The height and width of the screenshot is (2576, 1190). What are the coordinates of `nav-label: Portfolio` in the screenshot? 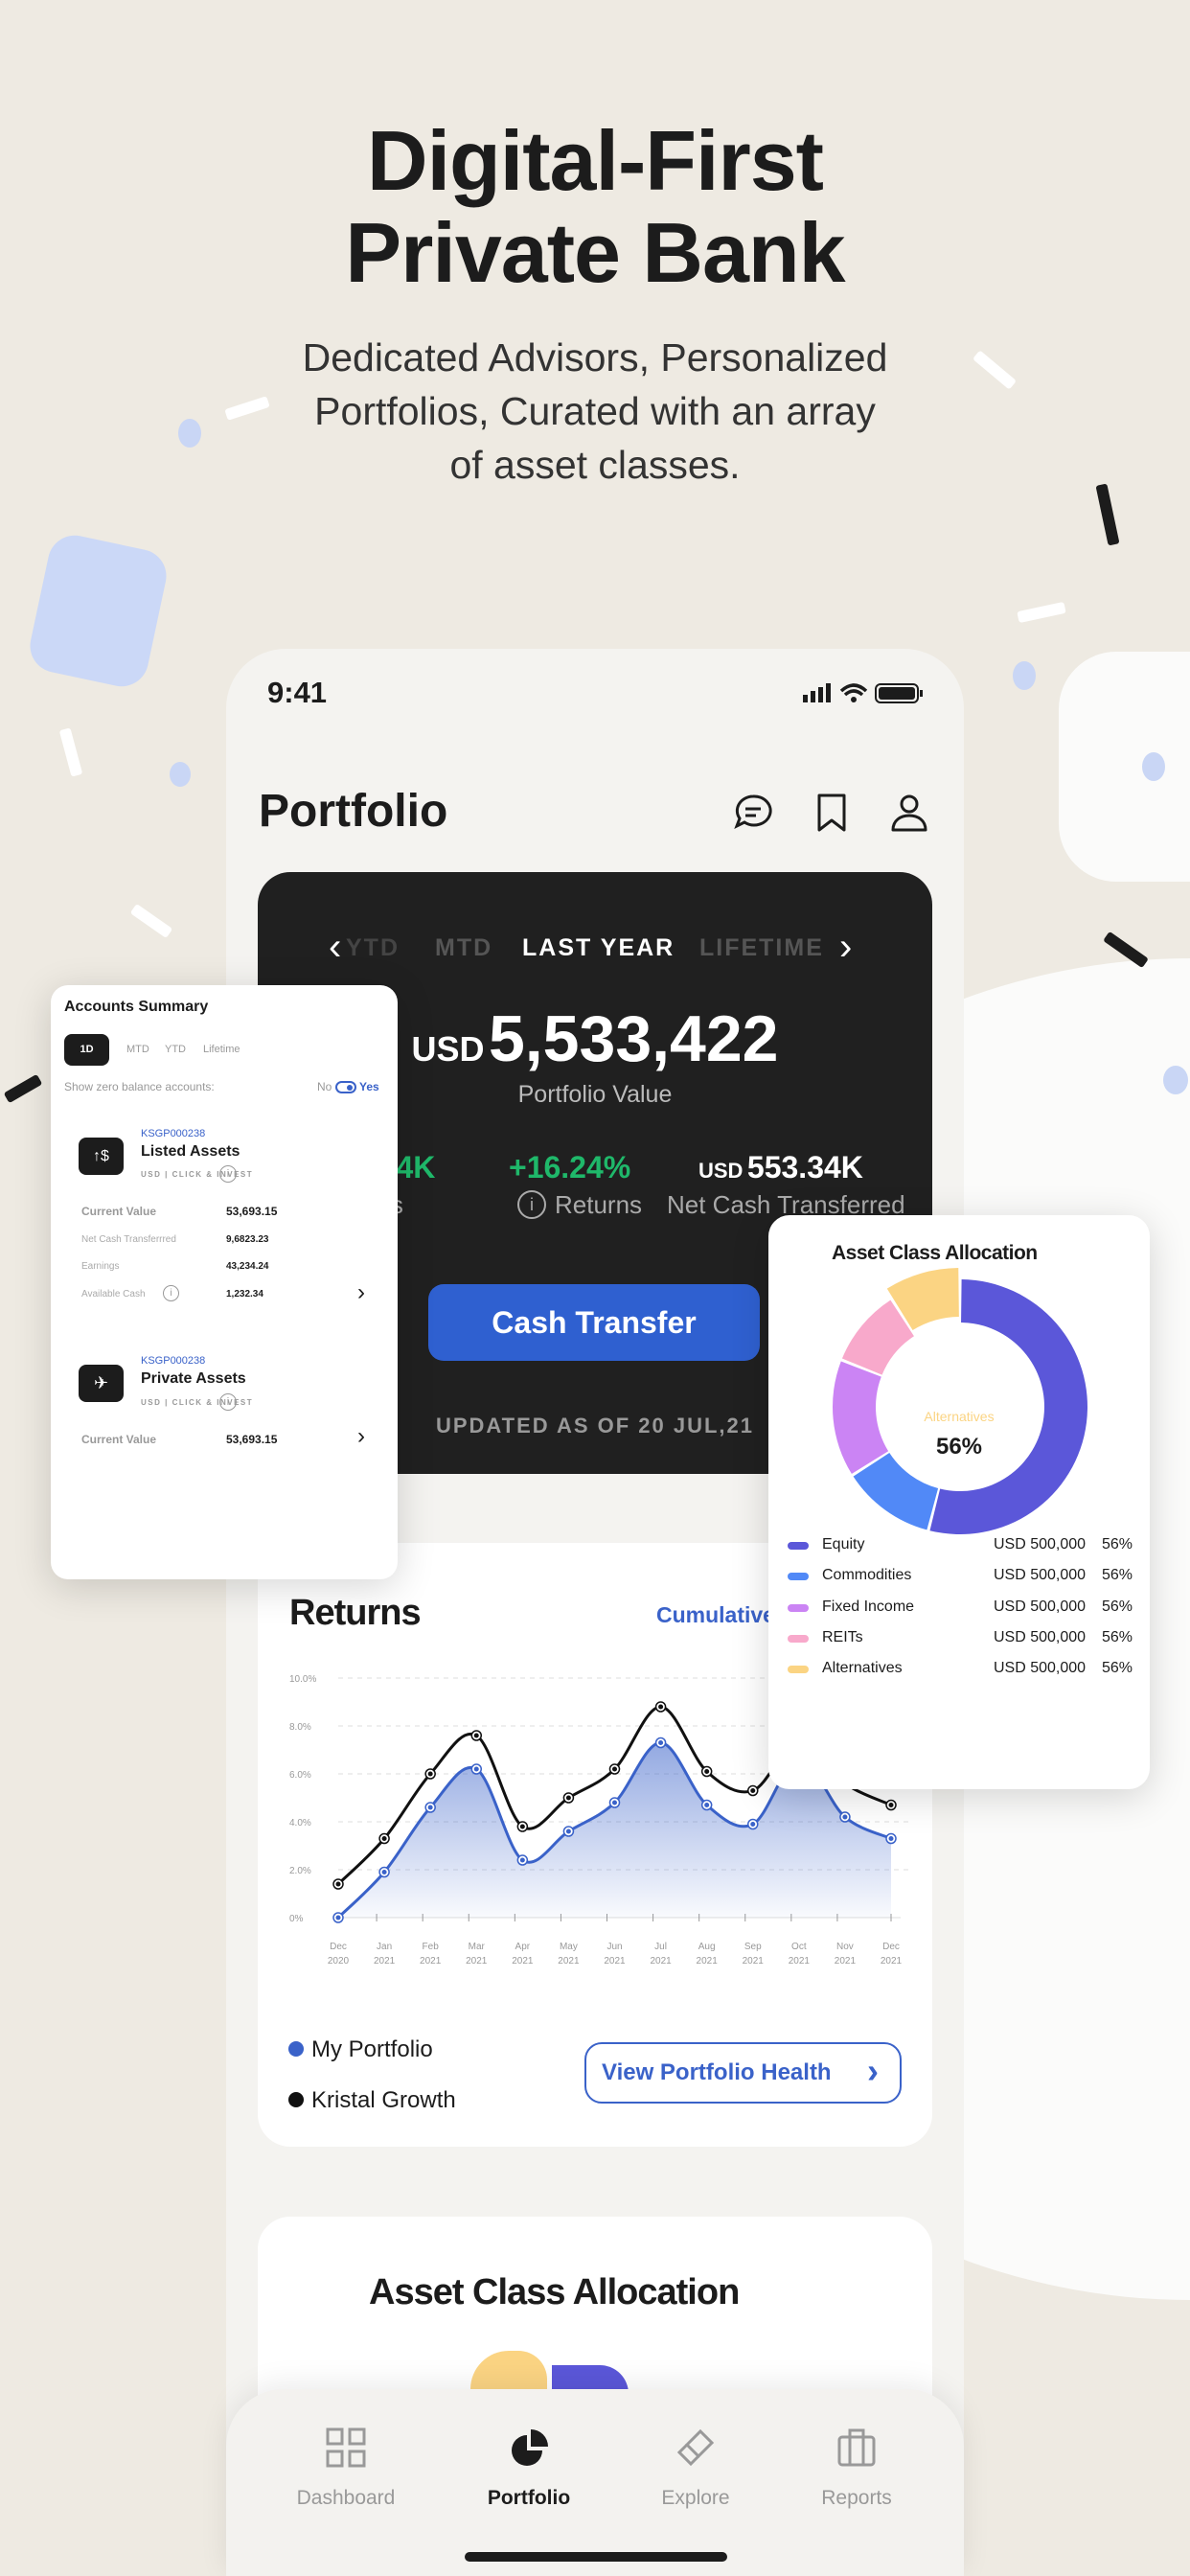 It's located at (529, 2498).